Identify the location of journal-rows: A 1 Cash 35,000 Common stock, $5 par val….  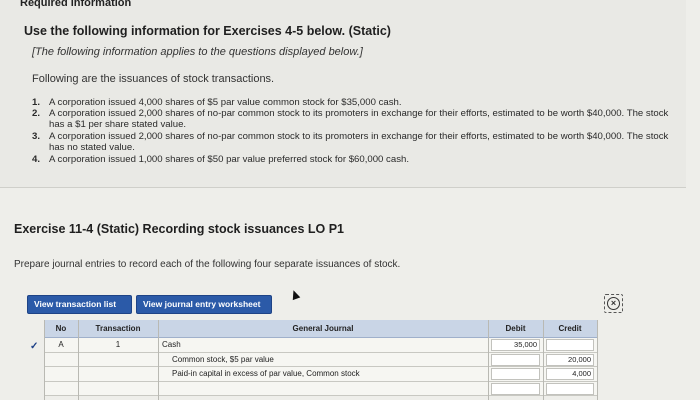
(320, 367).